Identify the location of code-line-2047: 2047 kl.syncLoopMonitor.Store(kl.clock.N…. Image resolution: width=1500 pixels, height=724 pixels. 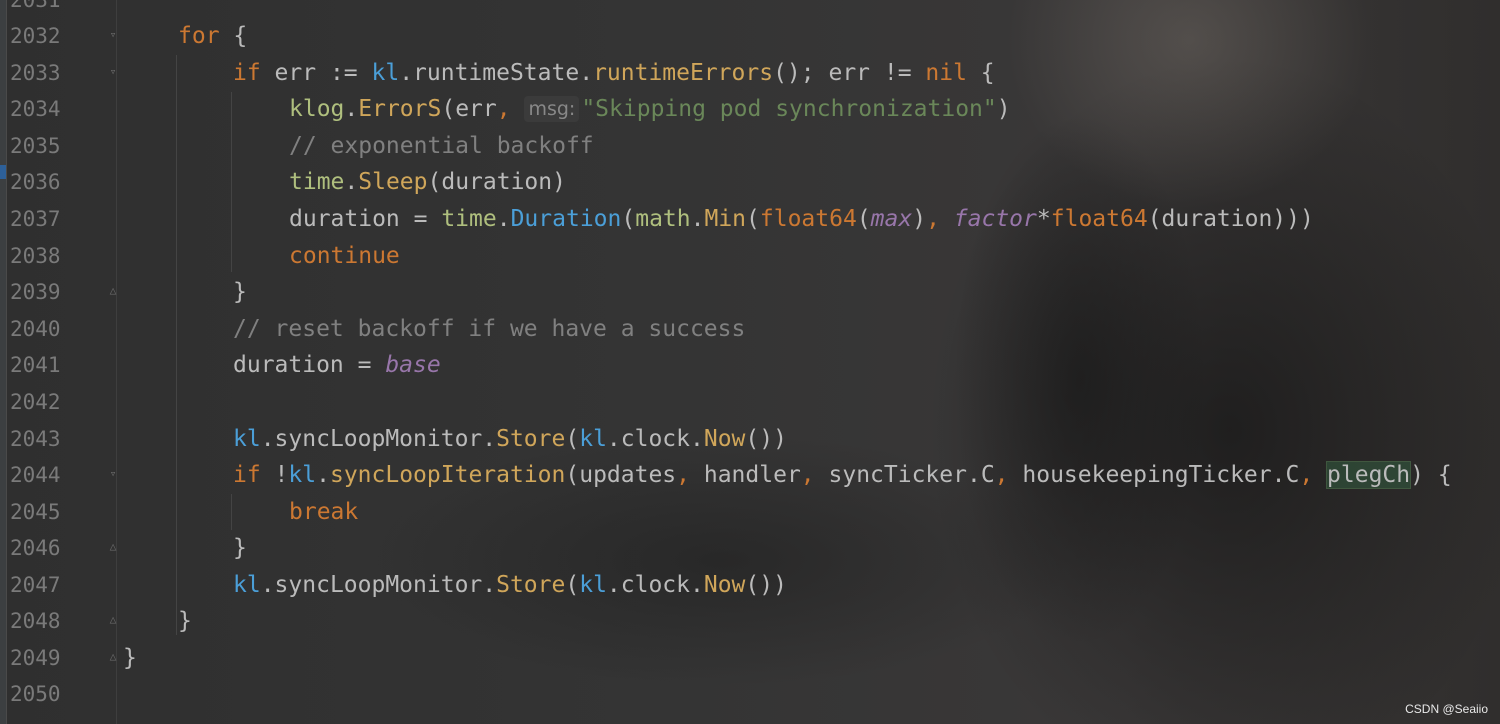
(750, 585).